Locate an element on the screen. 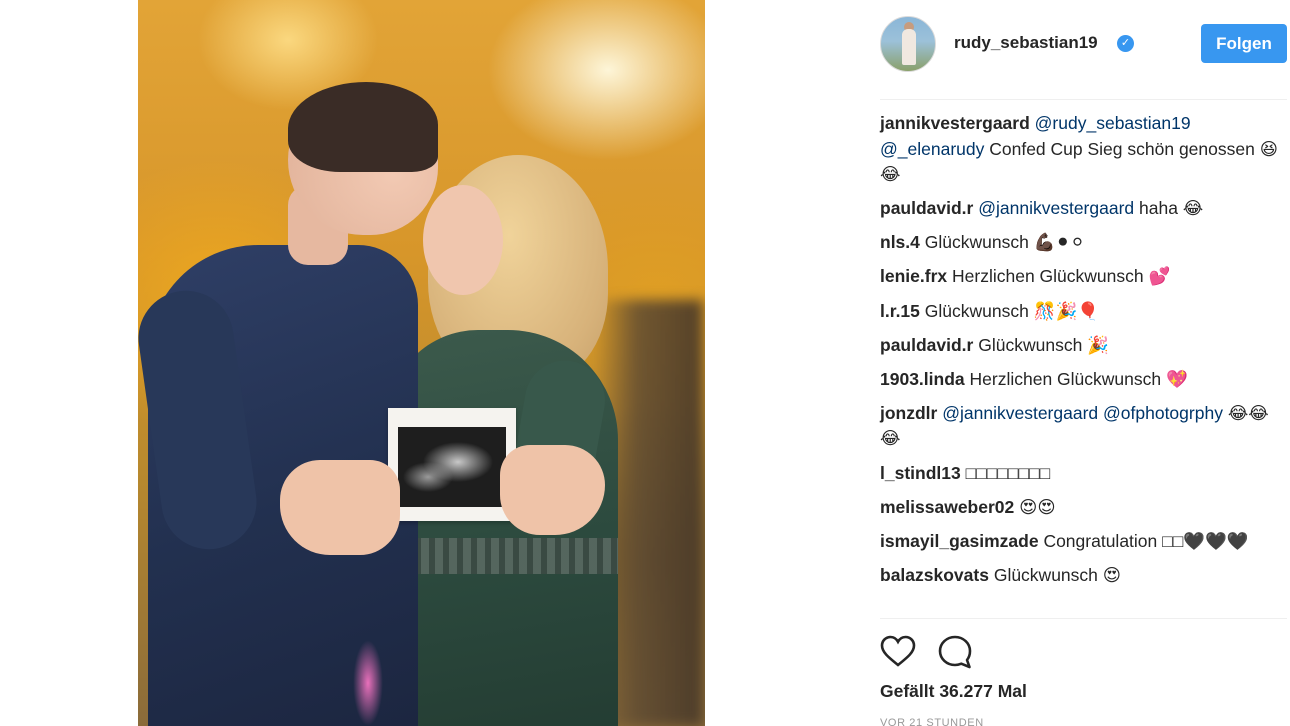  comment-text: Herzlichen Glückwunsch 💖 is located at coordinates (1078, 378).